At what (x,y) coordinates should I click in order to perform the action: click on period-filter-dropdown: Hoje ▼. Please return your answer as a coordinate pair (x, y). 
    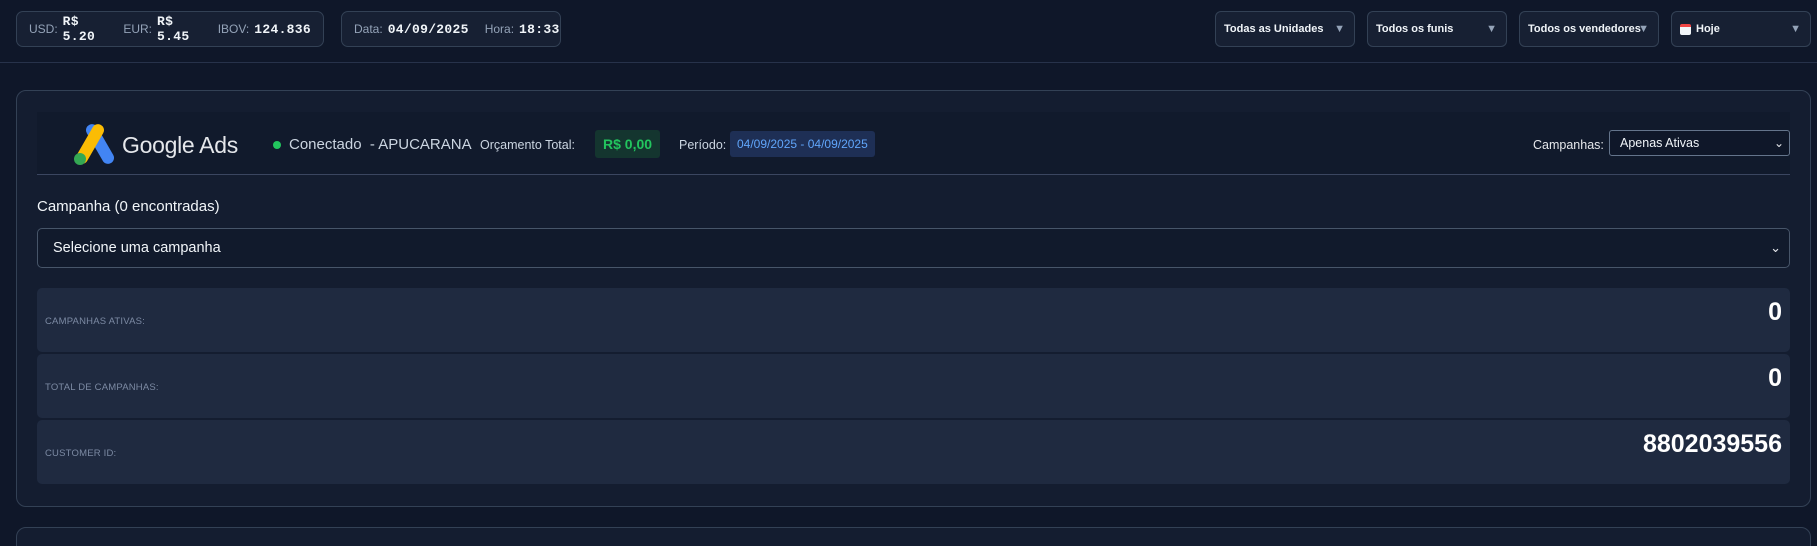
    Looking at the image, I should click on (1741, 29).